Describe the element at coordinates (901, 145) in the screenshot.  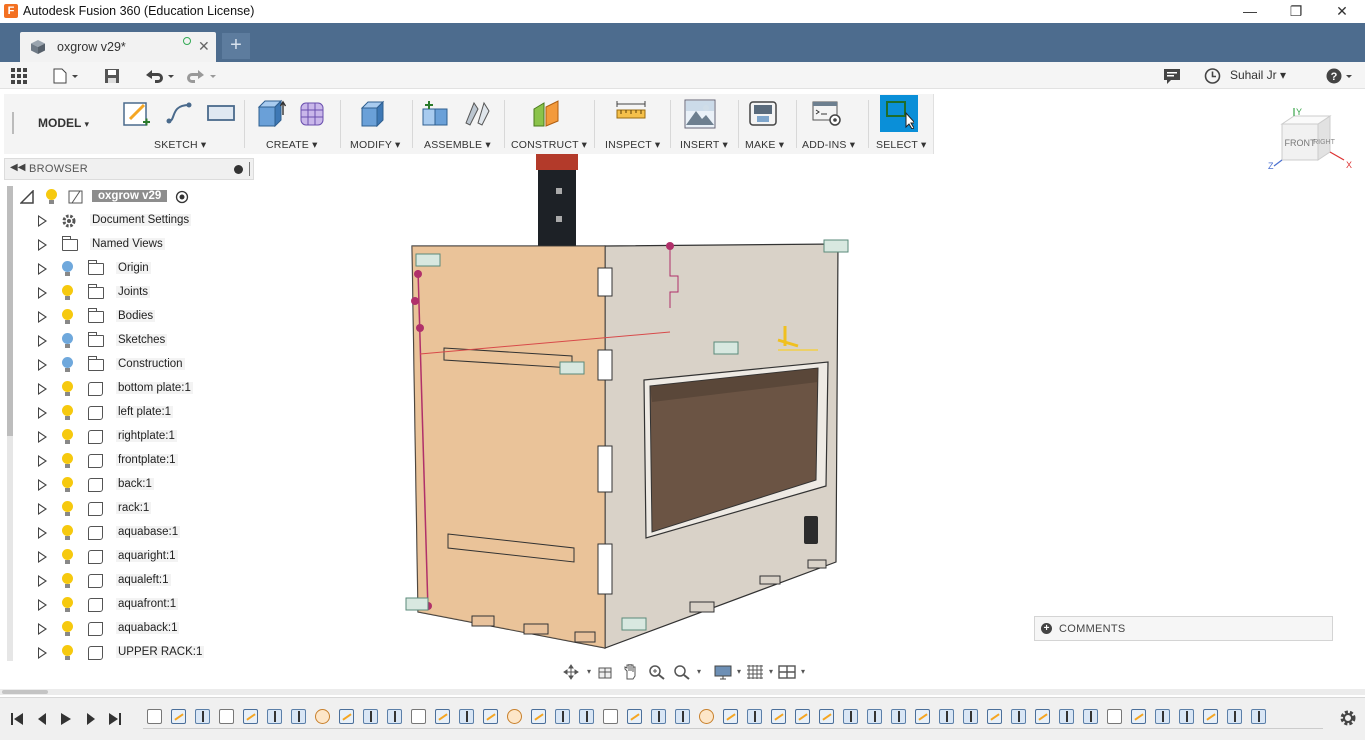
I see `select-menu-label: SELECT ▾` at that location.